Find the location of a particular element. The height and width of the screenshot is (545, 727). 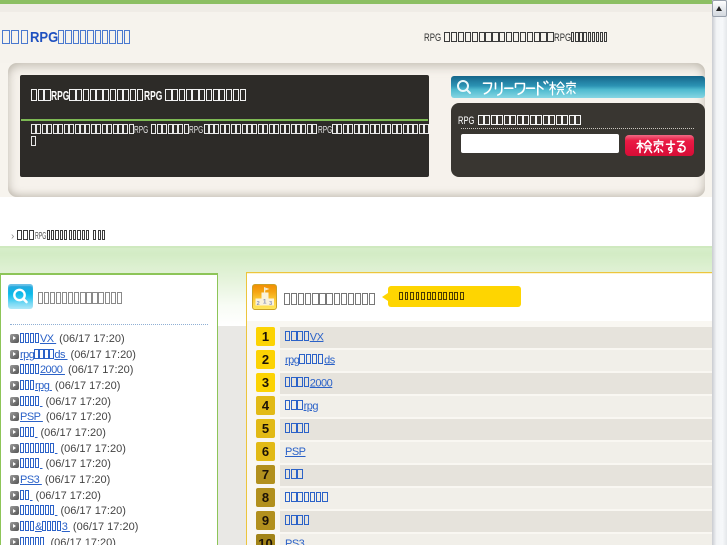

svg-text: 1 is located at coordinates (265, 302).